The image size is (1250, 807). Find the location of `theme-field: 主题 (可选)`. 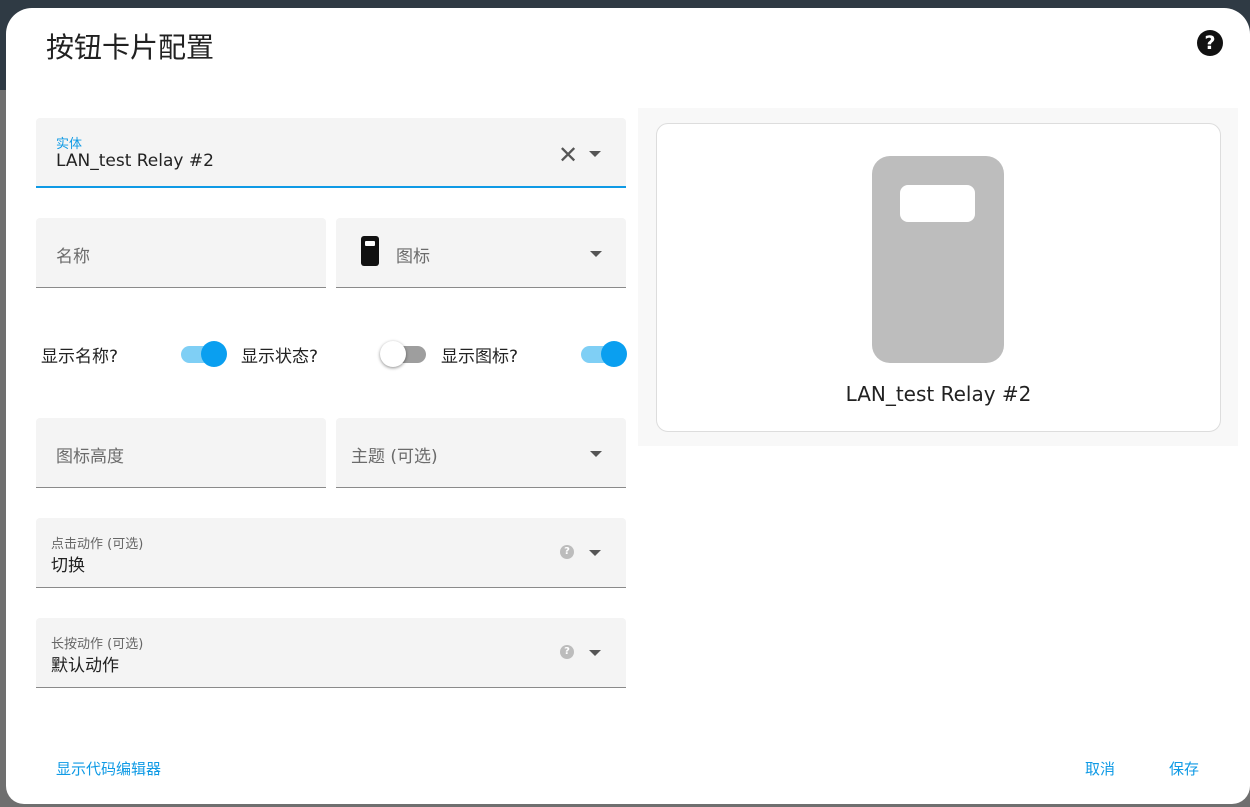

theme-field: 主题 (可选) is located at coordinates (481, 453).